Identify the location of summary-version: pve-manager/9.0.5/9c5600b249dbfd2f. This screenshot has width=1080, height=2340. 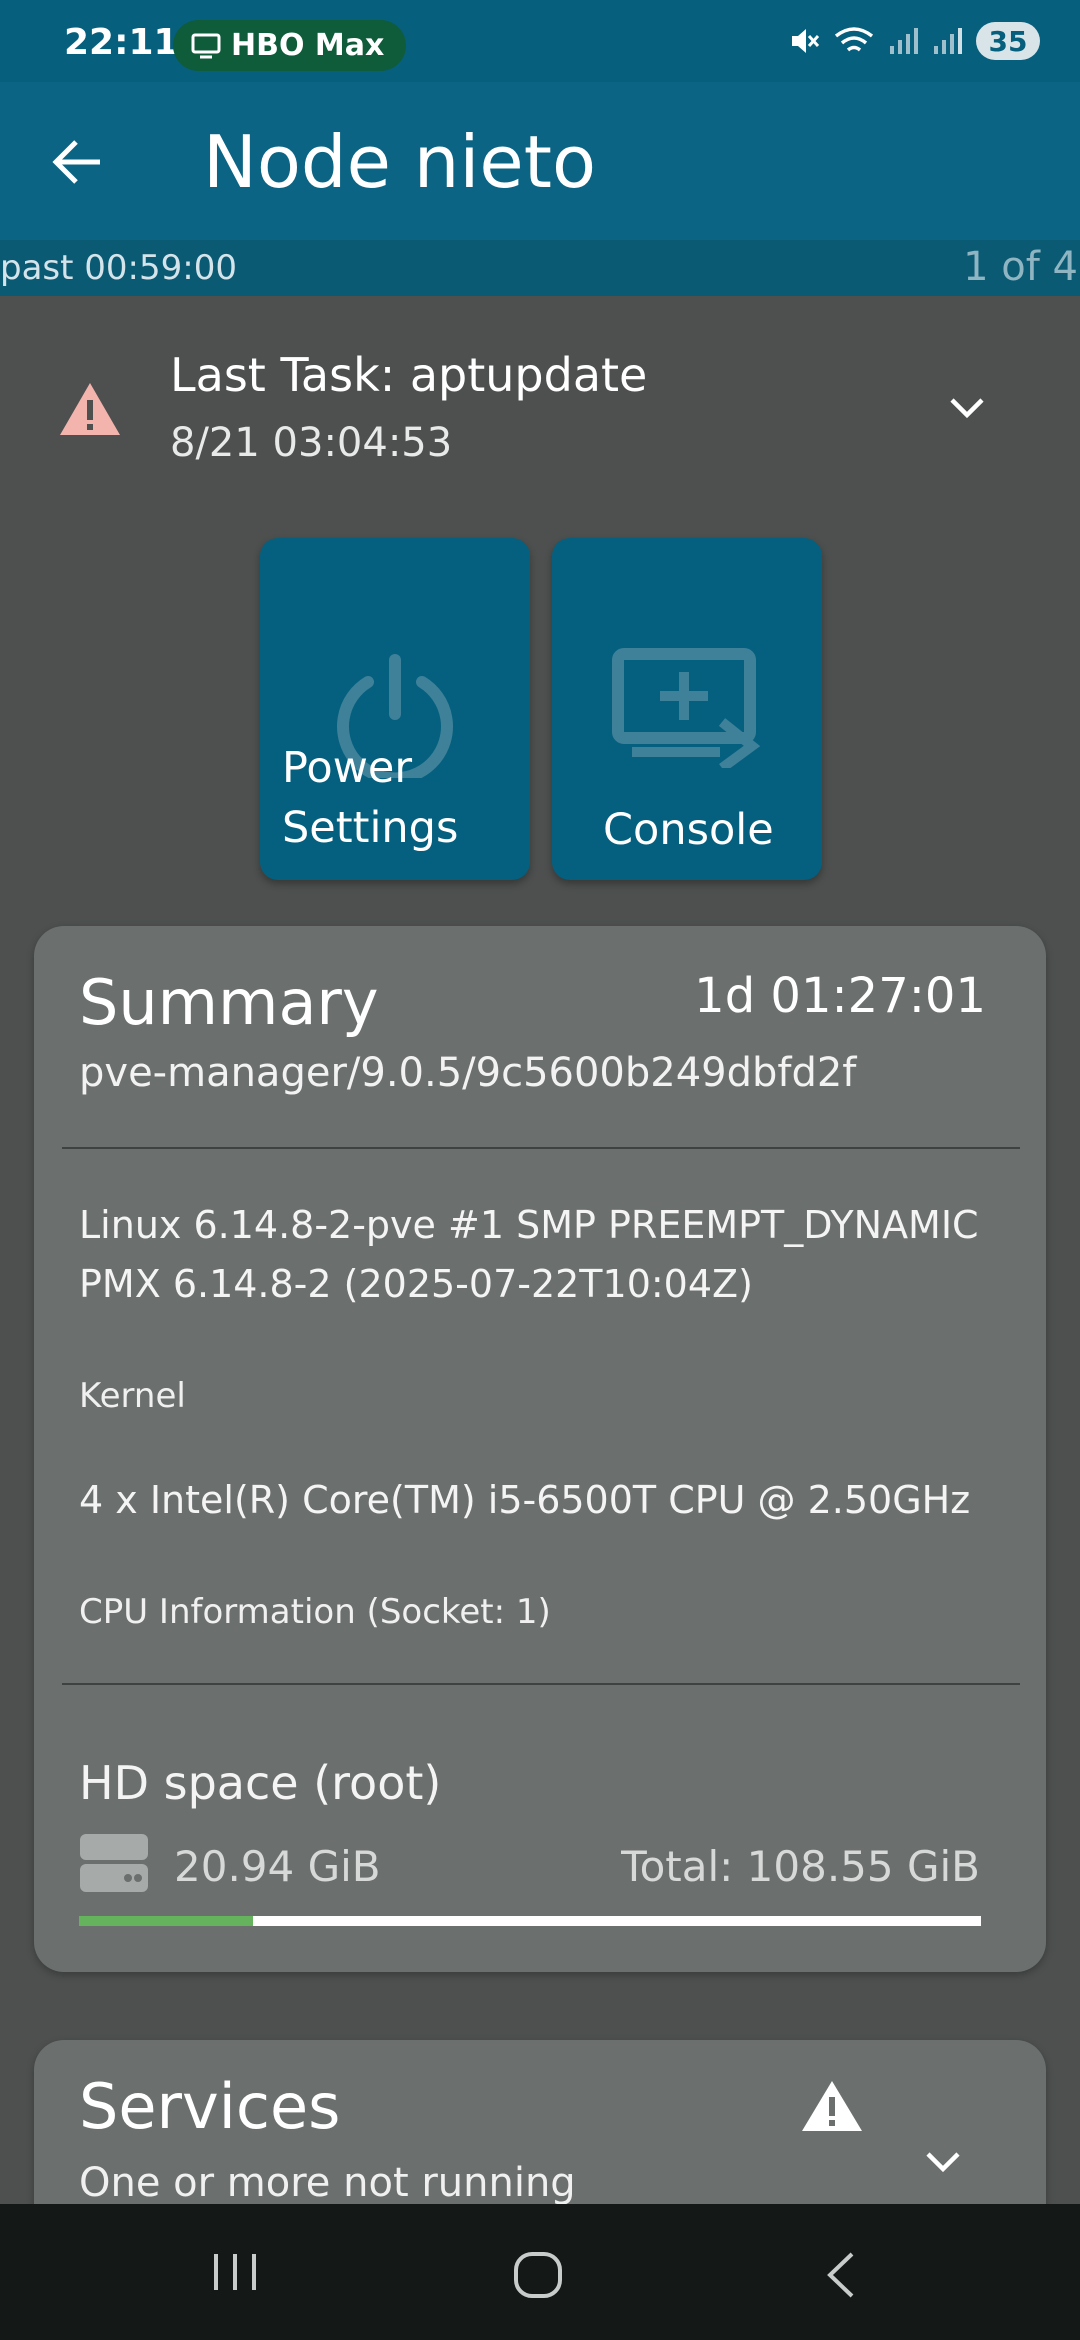
(468, 1073).